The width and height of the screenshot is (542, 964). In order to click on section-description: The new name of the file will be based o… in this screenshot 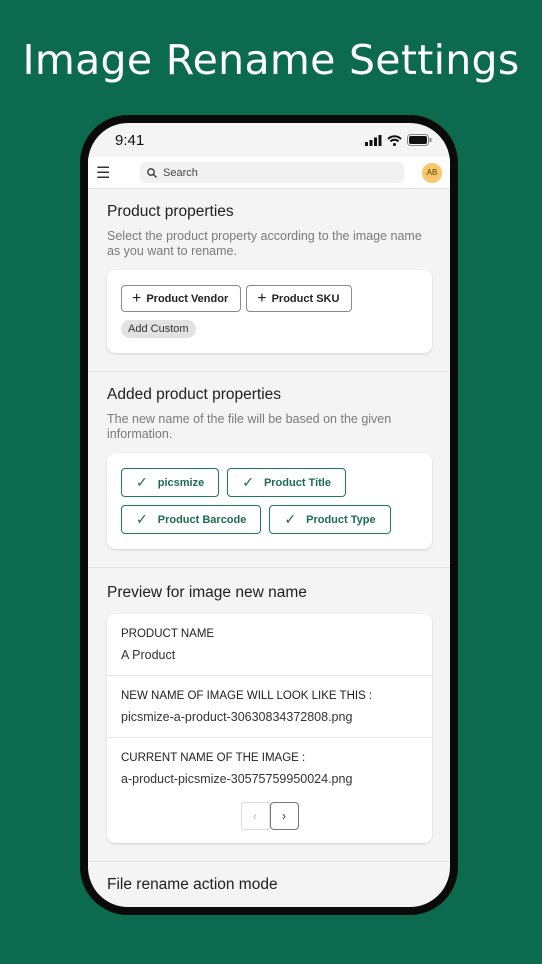, I will do `click(249, 426)`.